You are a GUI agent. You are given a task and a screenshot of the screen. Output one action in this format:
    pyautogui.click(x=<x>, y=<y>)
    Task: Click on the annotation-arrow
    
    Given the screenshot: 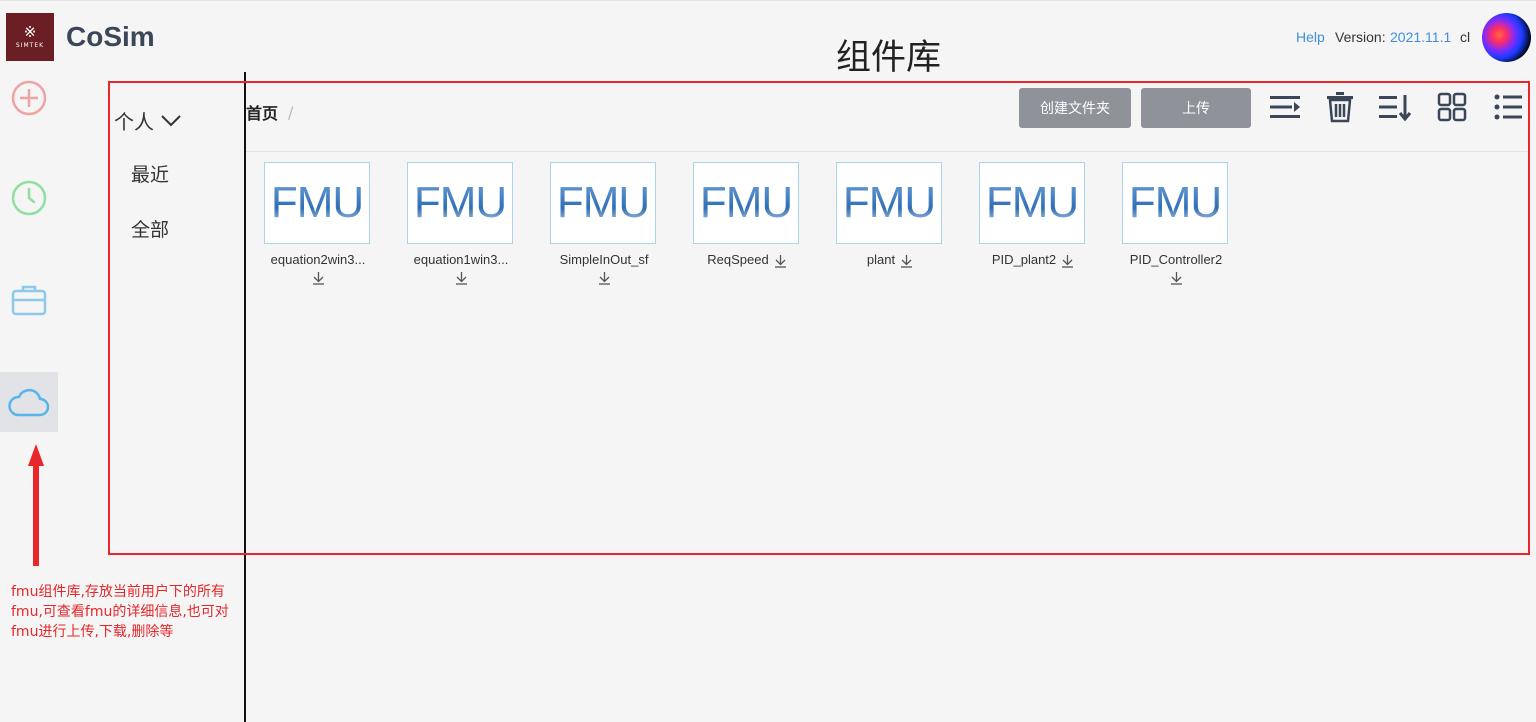 What is the action you would take?
    pyautogui.click(x=36, y=505)
    